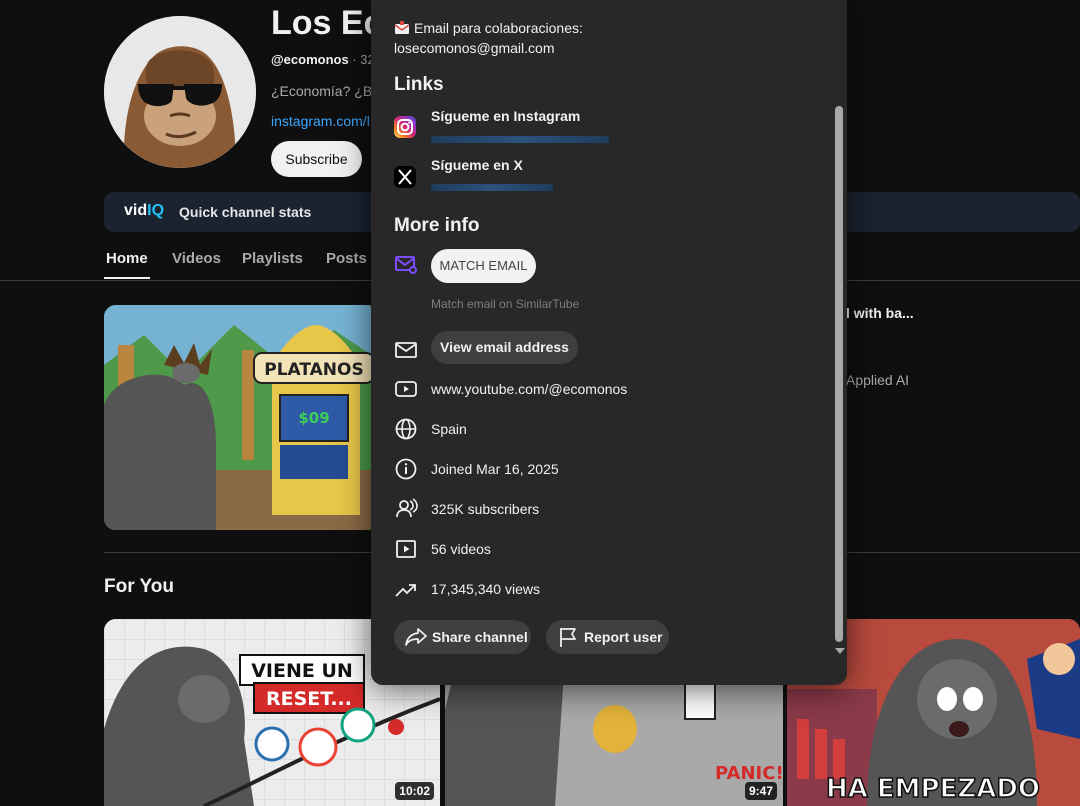 The image size is (1080, 806). What do you see at coordinates (495, 469) in the screenshot?
I see `joined-date: Joined Mar 16, 2025` at bounding box center [495, 469].